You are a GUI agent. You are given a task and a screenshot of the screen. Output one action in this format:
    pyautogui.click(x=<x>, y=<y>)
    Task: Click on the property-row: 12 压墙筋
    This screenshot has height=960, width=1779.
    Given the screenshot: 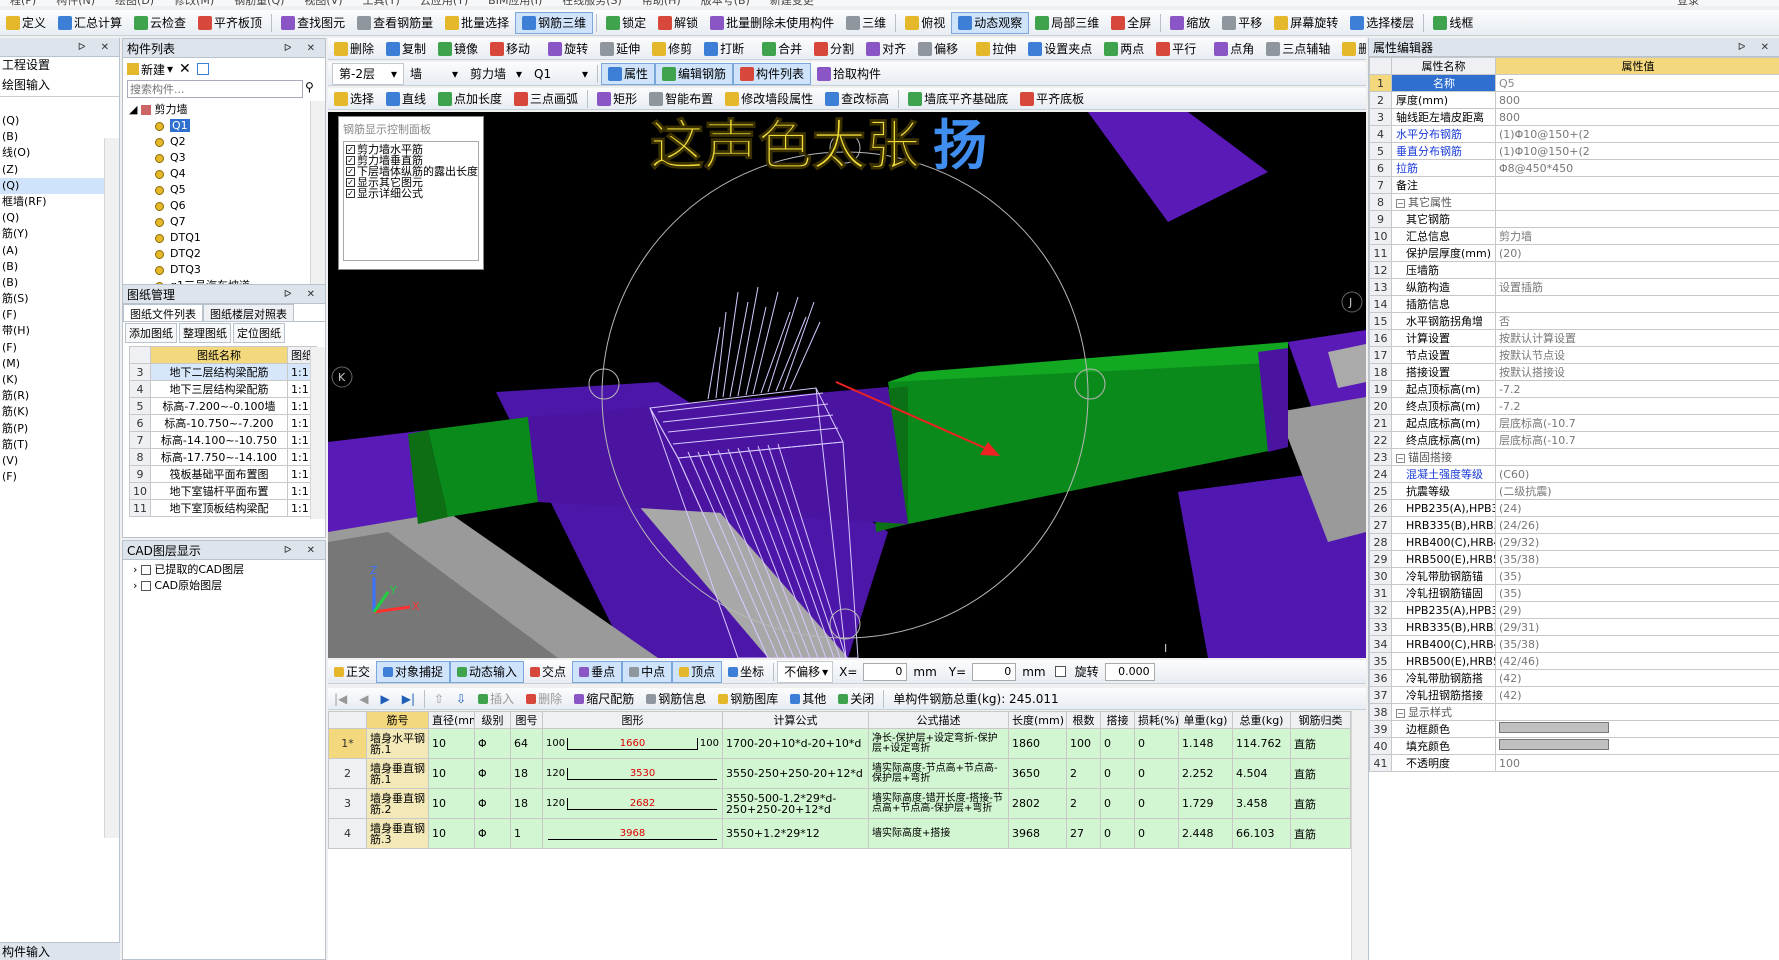 What is the action you would take?
    pyautogui.click(x=1574, y=270)
    